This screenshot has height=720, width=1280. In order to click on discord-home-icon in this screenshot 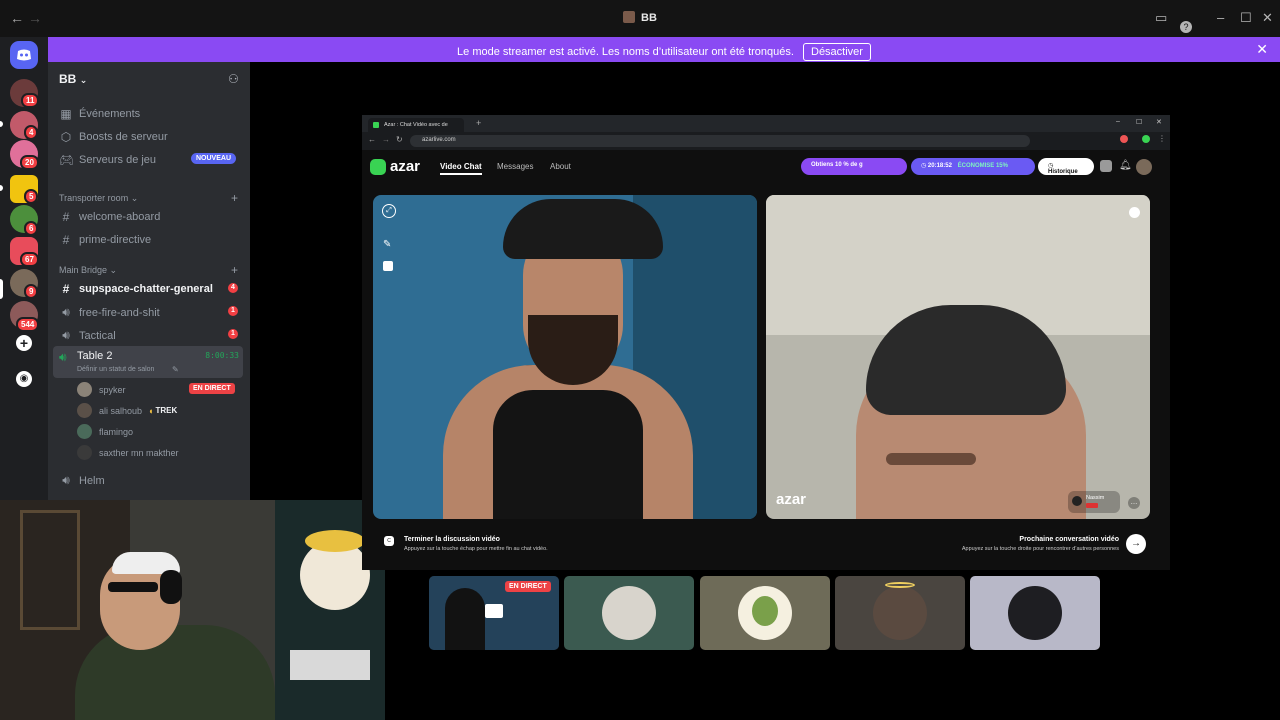, I will do `click(24, 55)`.